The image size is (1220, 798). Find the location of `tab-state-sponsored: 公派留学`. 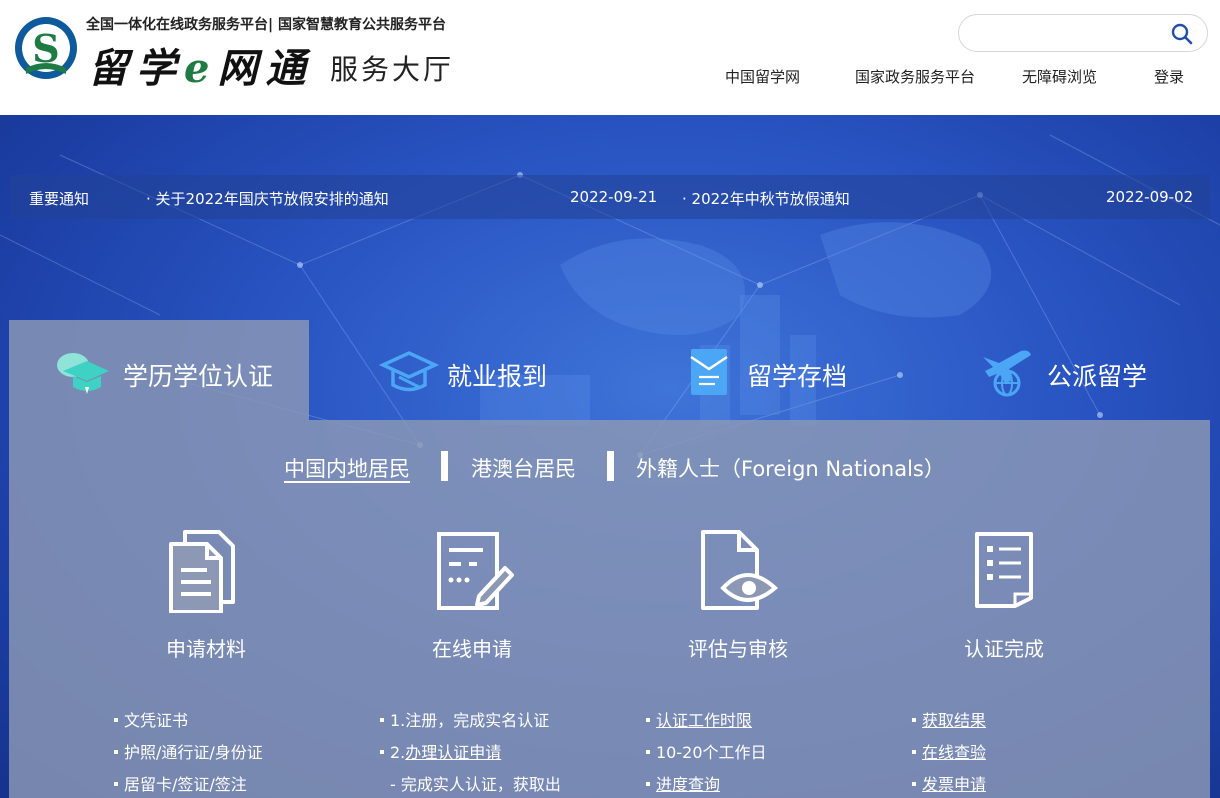

tab-state-sponsored: 公派留学 is located at coordinates (1064, 370).